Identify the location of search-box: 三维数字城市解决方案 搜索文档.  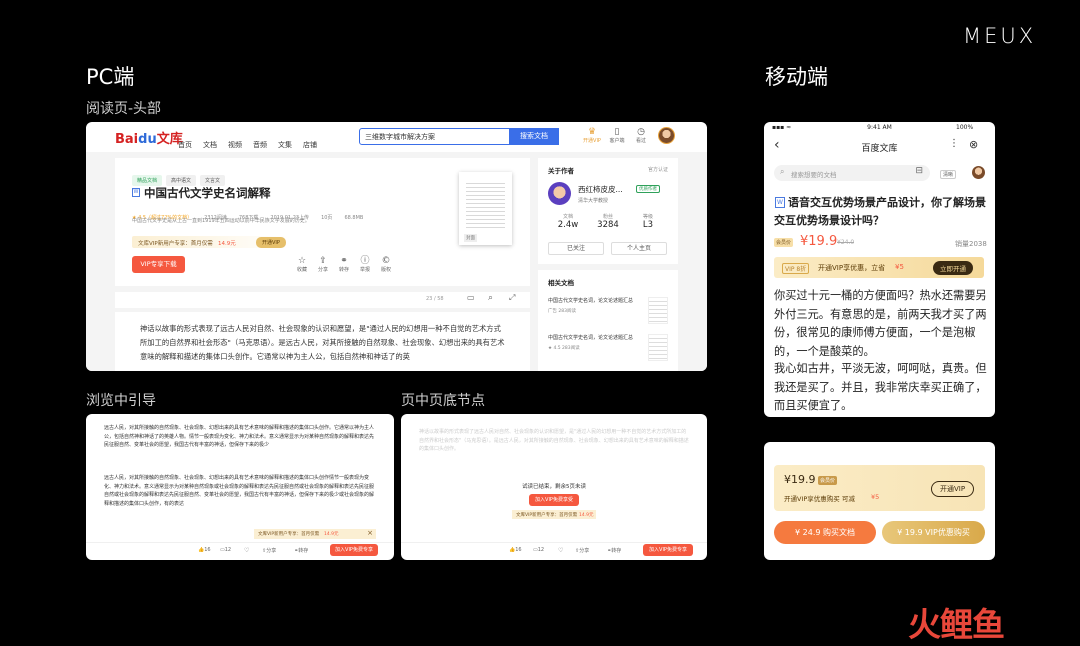
(459, 136).